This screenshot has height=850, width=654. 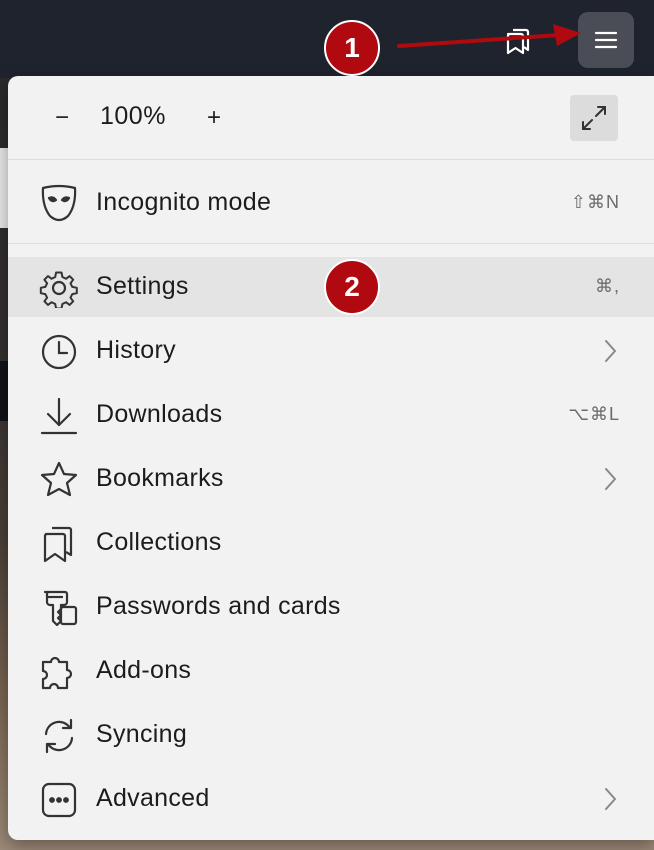 What do you see at coordinates (59, 352) in the screenshot?
I see `clock-icon` at bounding box center [59, 352].